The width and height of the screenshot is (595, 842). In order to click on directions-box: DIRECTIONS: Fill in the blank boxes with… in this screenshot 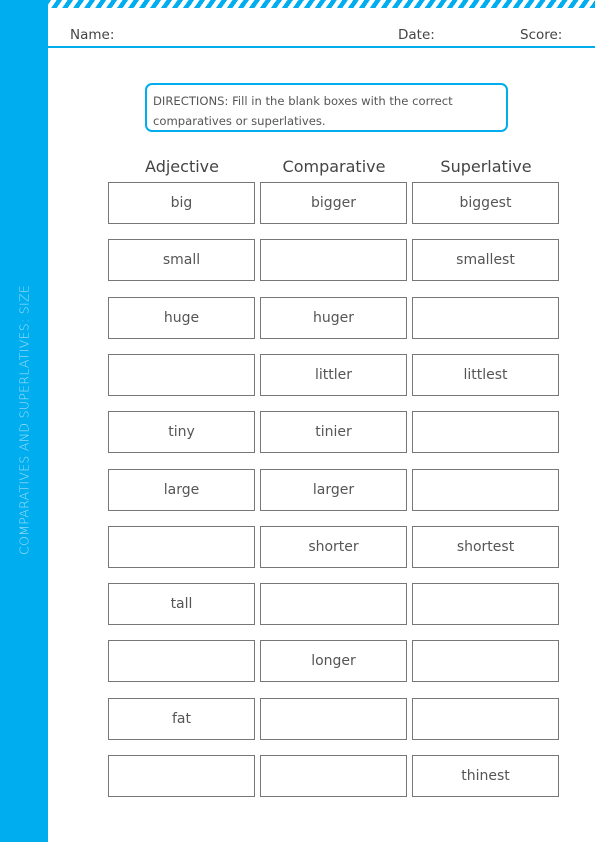, I will do `click(326, 107)`.